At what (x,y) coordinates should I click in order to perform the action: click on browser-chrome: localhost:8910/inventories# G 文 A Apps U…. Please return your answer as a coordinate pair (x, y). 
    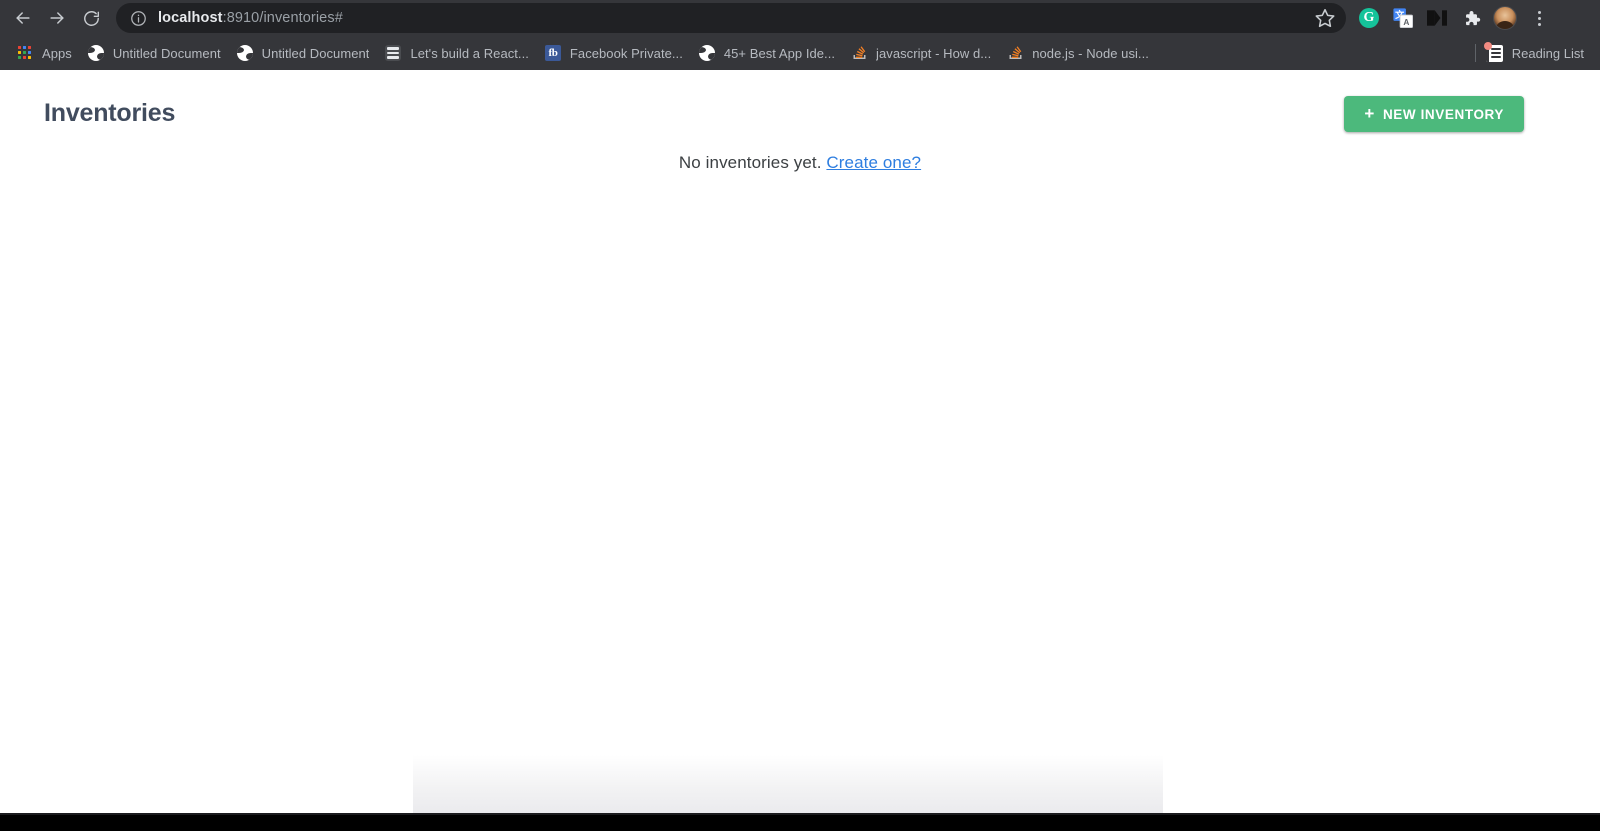
    Looking at the image, I should click on (800, 35).